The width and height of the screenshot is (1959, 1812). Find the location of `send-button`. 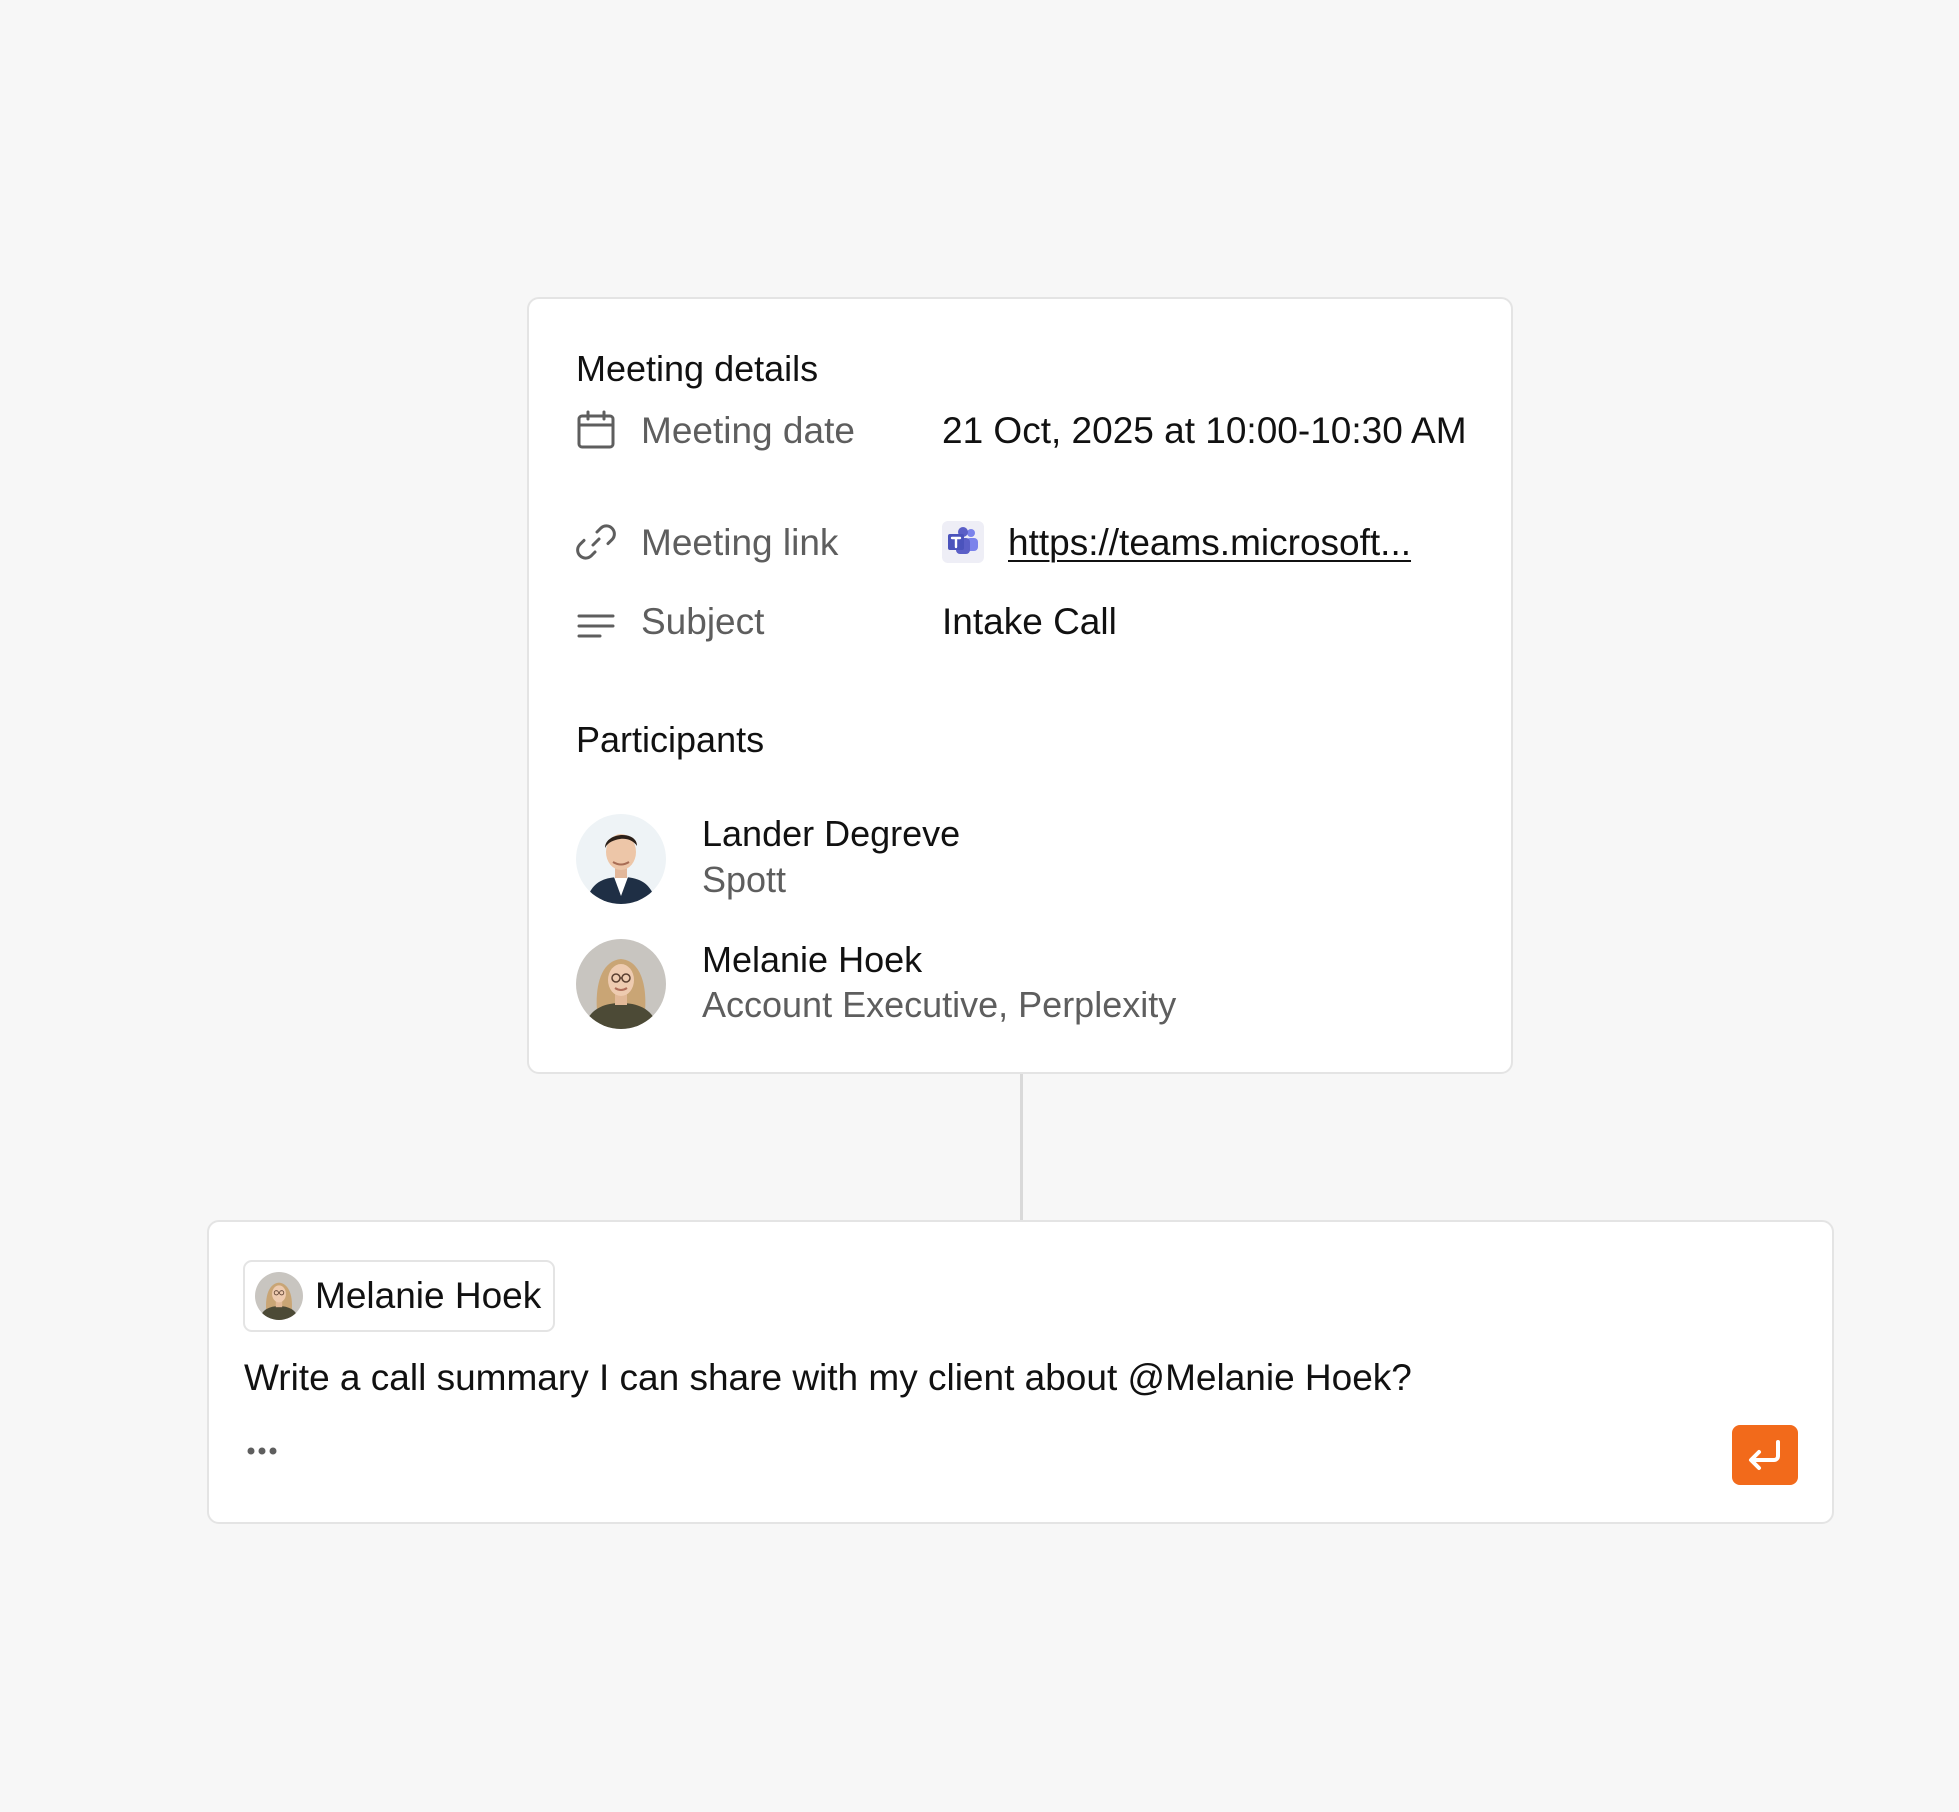

send-button is located at coordinates (1765, 1455).